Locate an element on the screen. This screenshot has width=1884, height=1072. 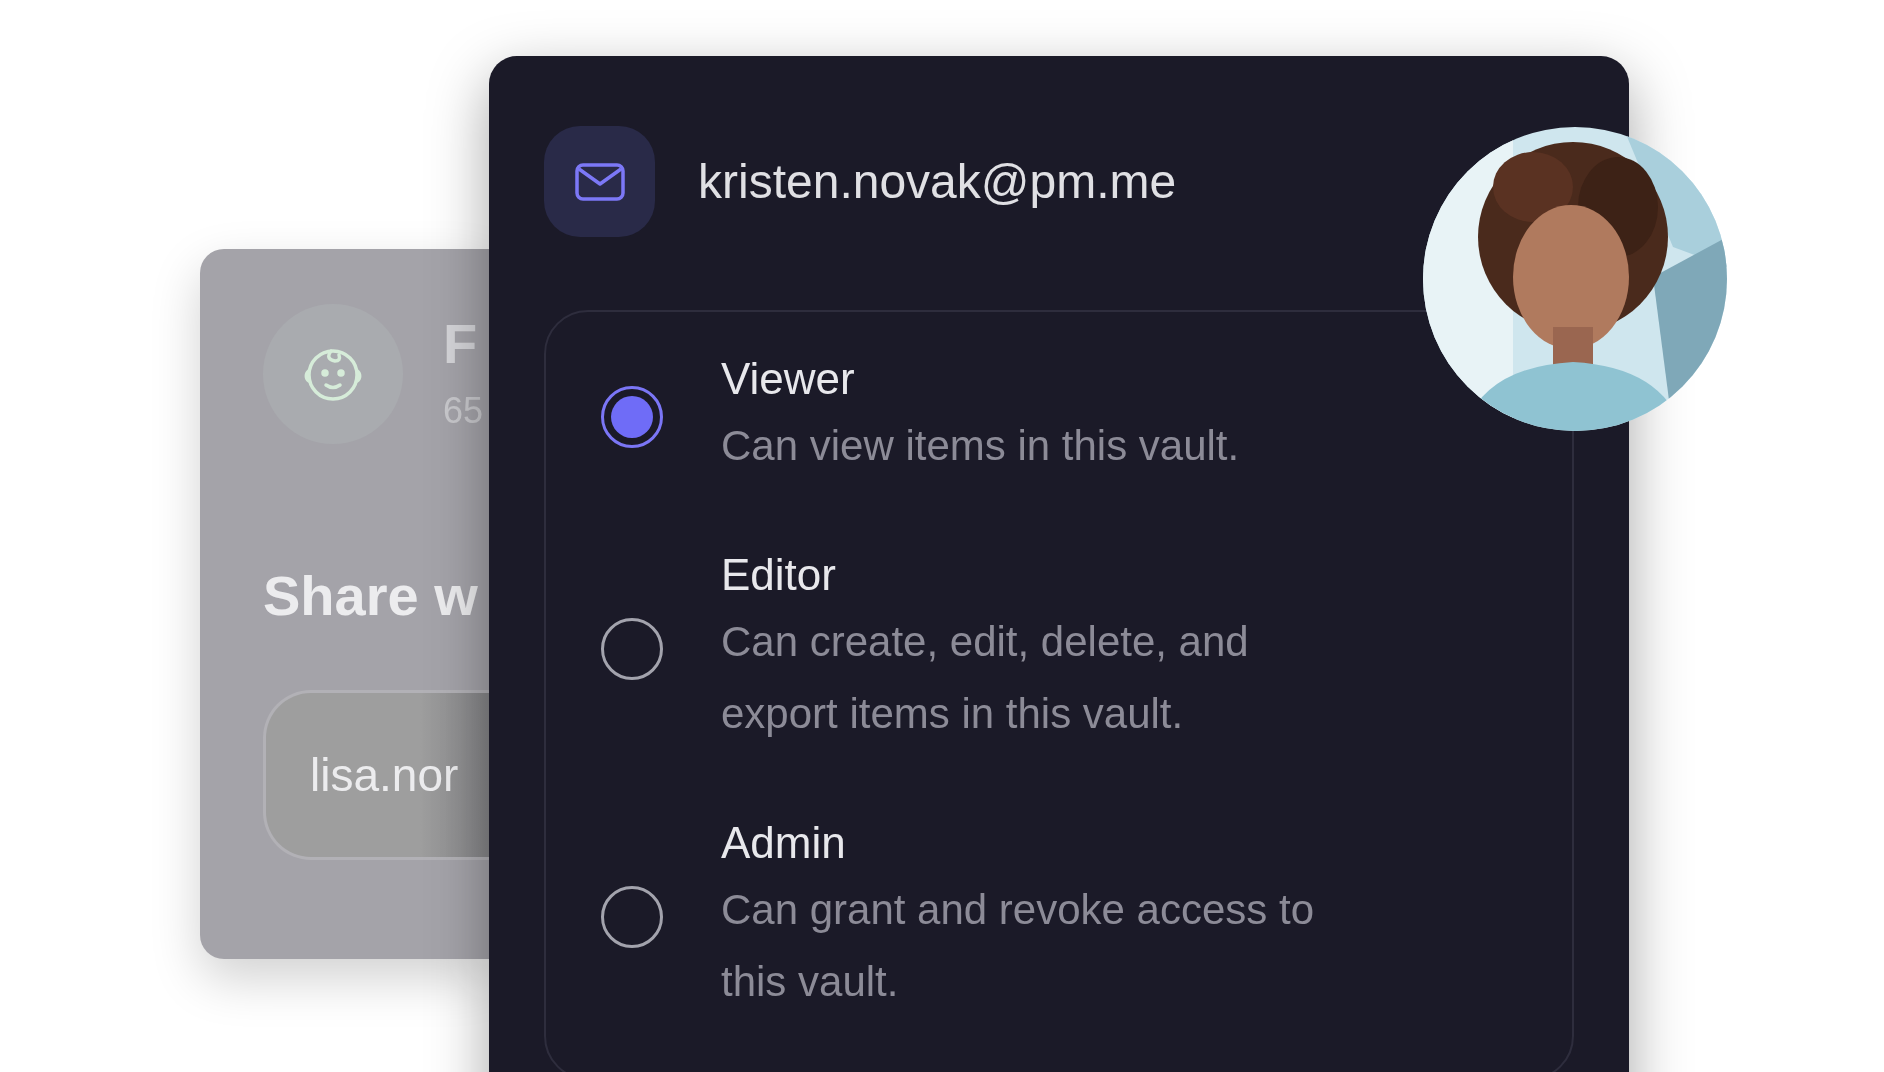
role-description: Can create, edit, delete, and export items in this vault. is located at coordinates (985, 678).